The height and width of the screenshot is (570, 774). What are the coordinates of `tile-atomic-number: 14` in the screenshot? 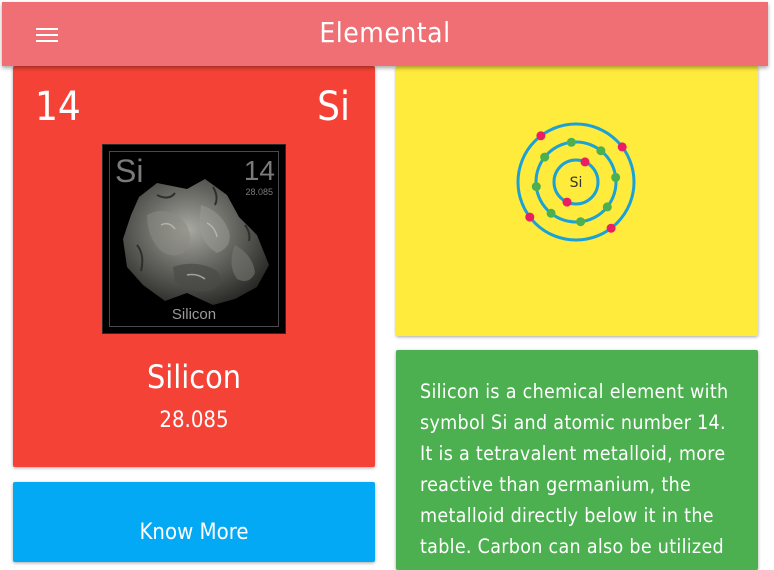 It's located at (259, 170).